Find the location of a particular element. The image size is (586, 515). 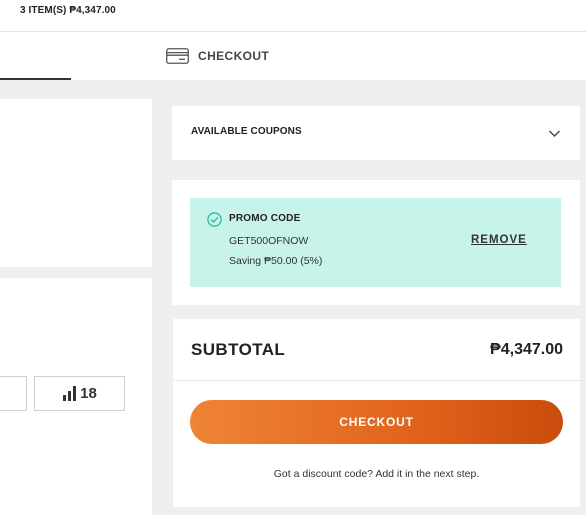

checkout-button: CHECKOUT is located at coordinates (376, 422).